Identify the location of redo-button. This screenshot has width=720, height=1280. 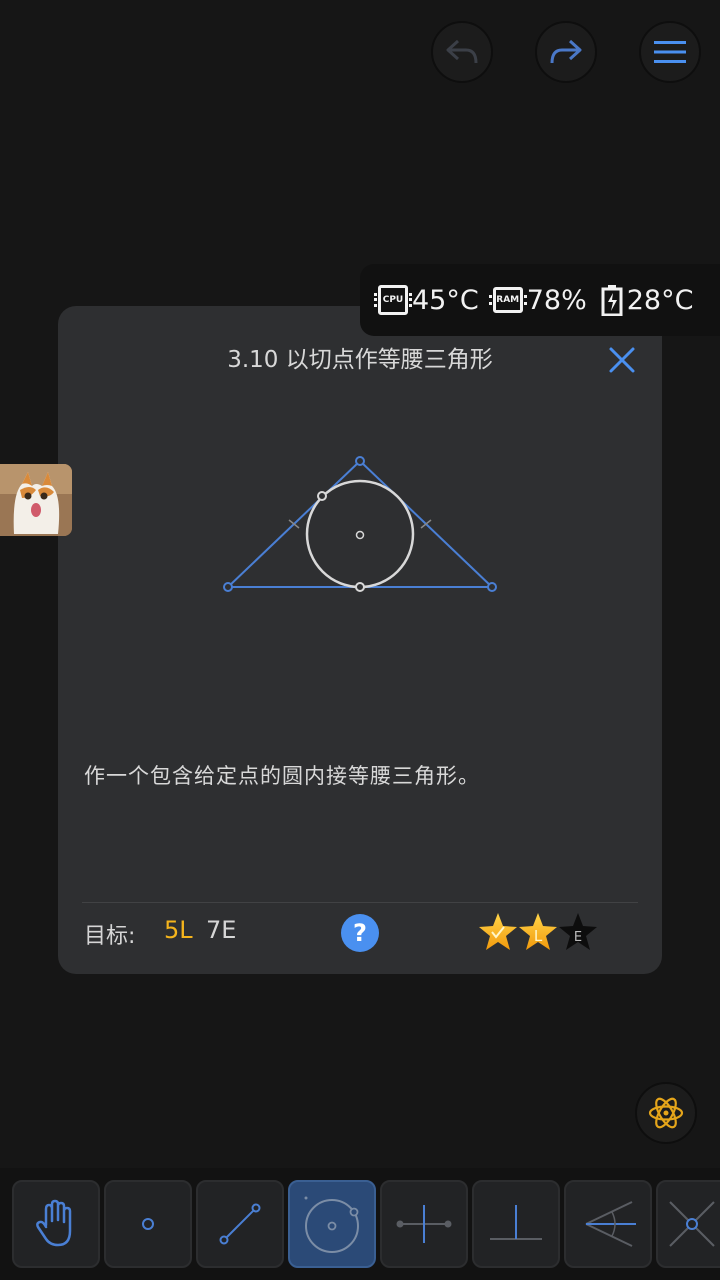
(566, 52).